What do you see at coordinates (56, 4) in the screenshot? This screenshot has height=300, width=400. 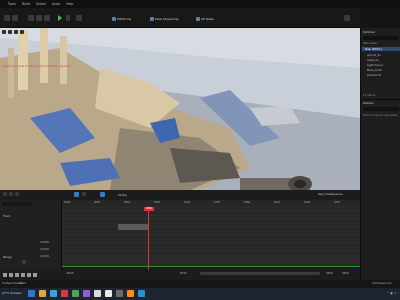 I see `menu-actor: Actor` at bounding box center [56, 4].